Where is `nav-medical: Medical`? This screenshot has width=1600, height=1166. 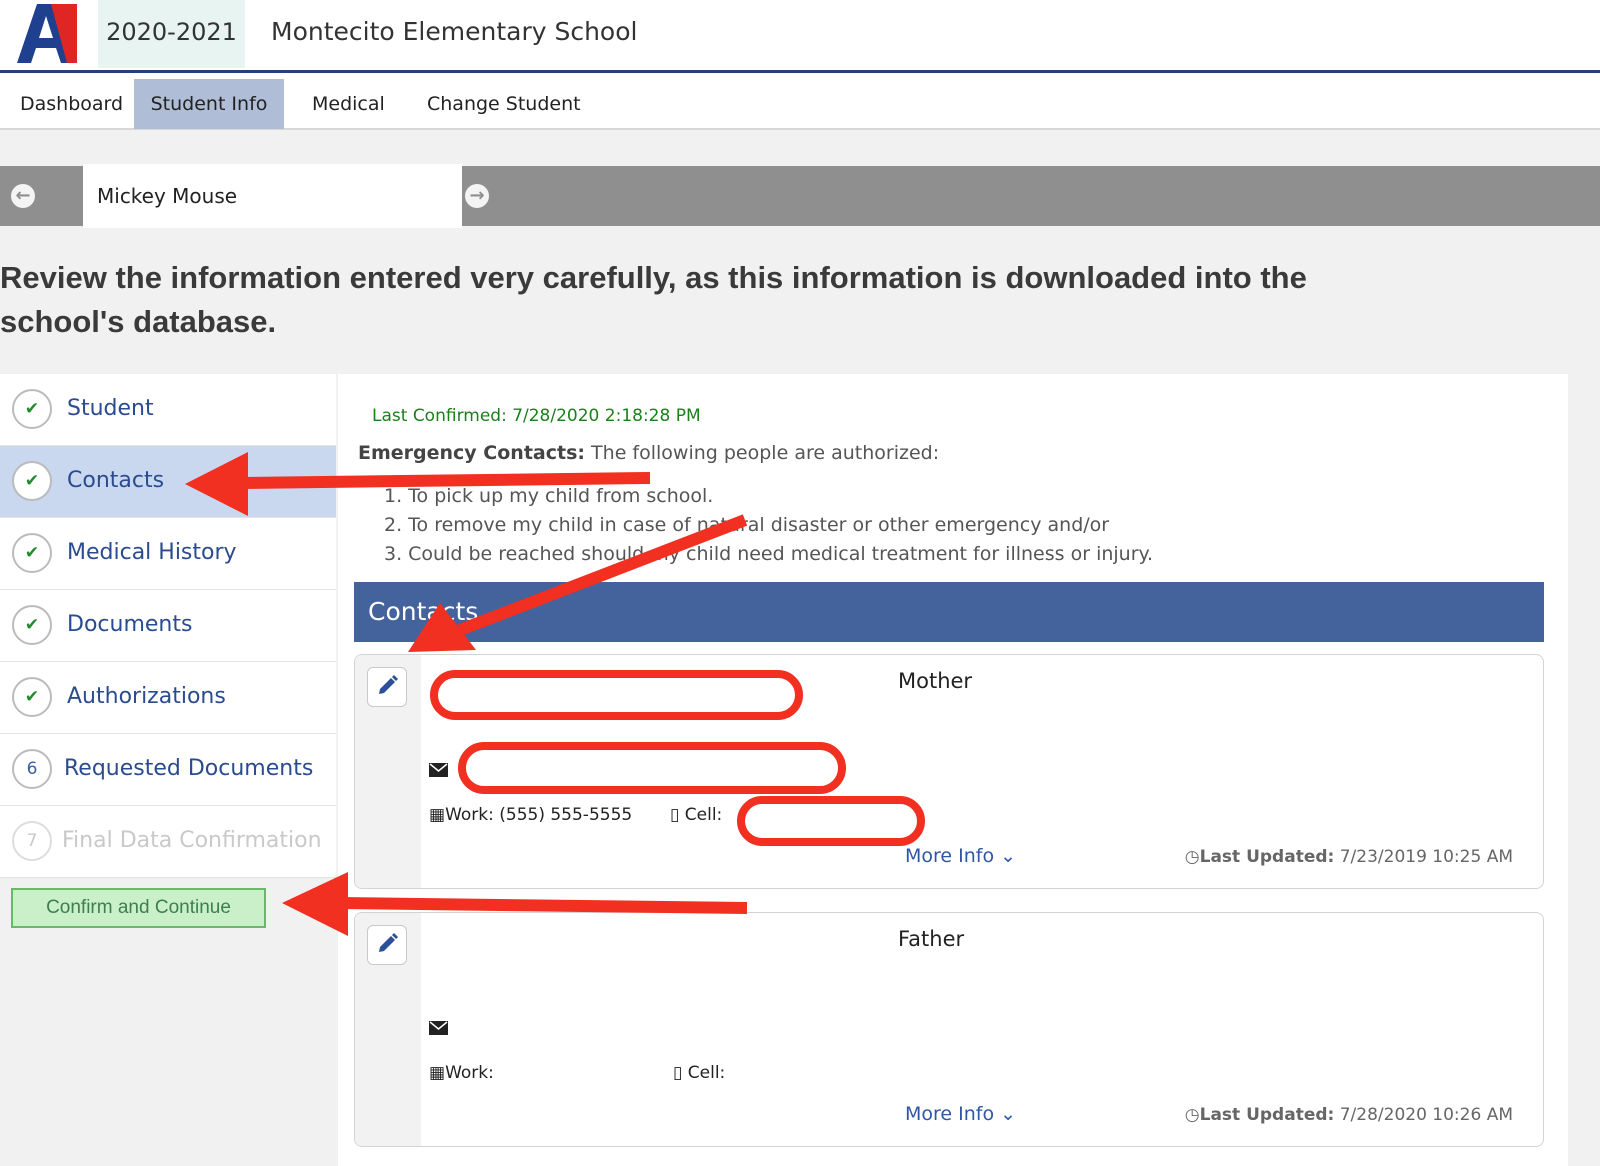 nav-medical: Medical is located at coordinates (348, 104).